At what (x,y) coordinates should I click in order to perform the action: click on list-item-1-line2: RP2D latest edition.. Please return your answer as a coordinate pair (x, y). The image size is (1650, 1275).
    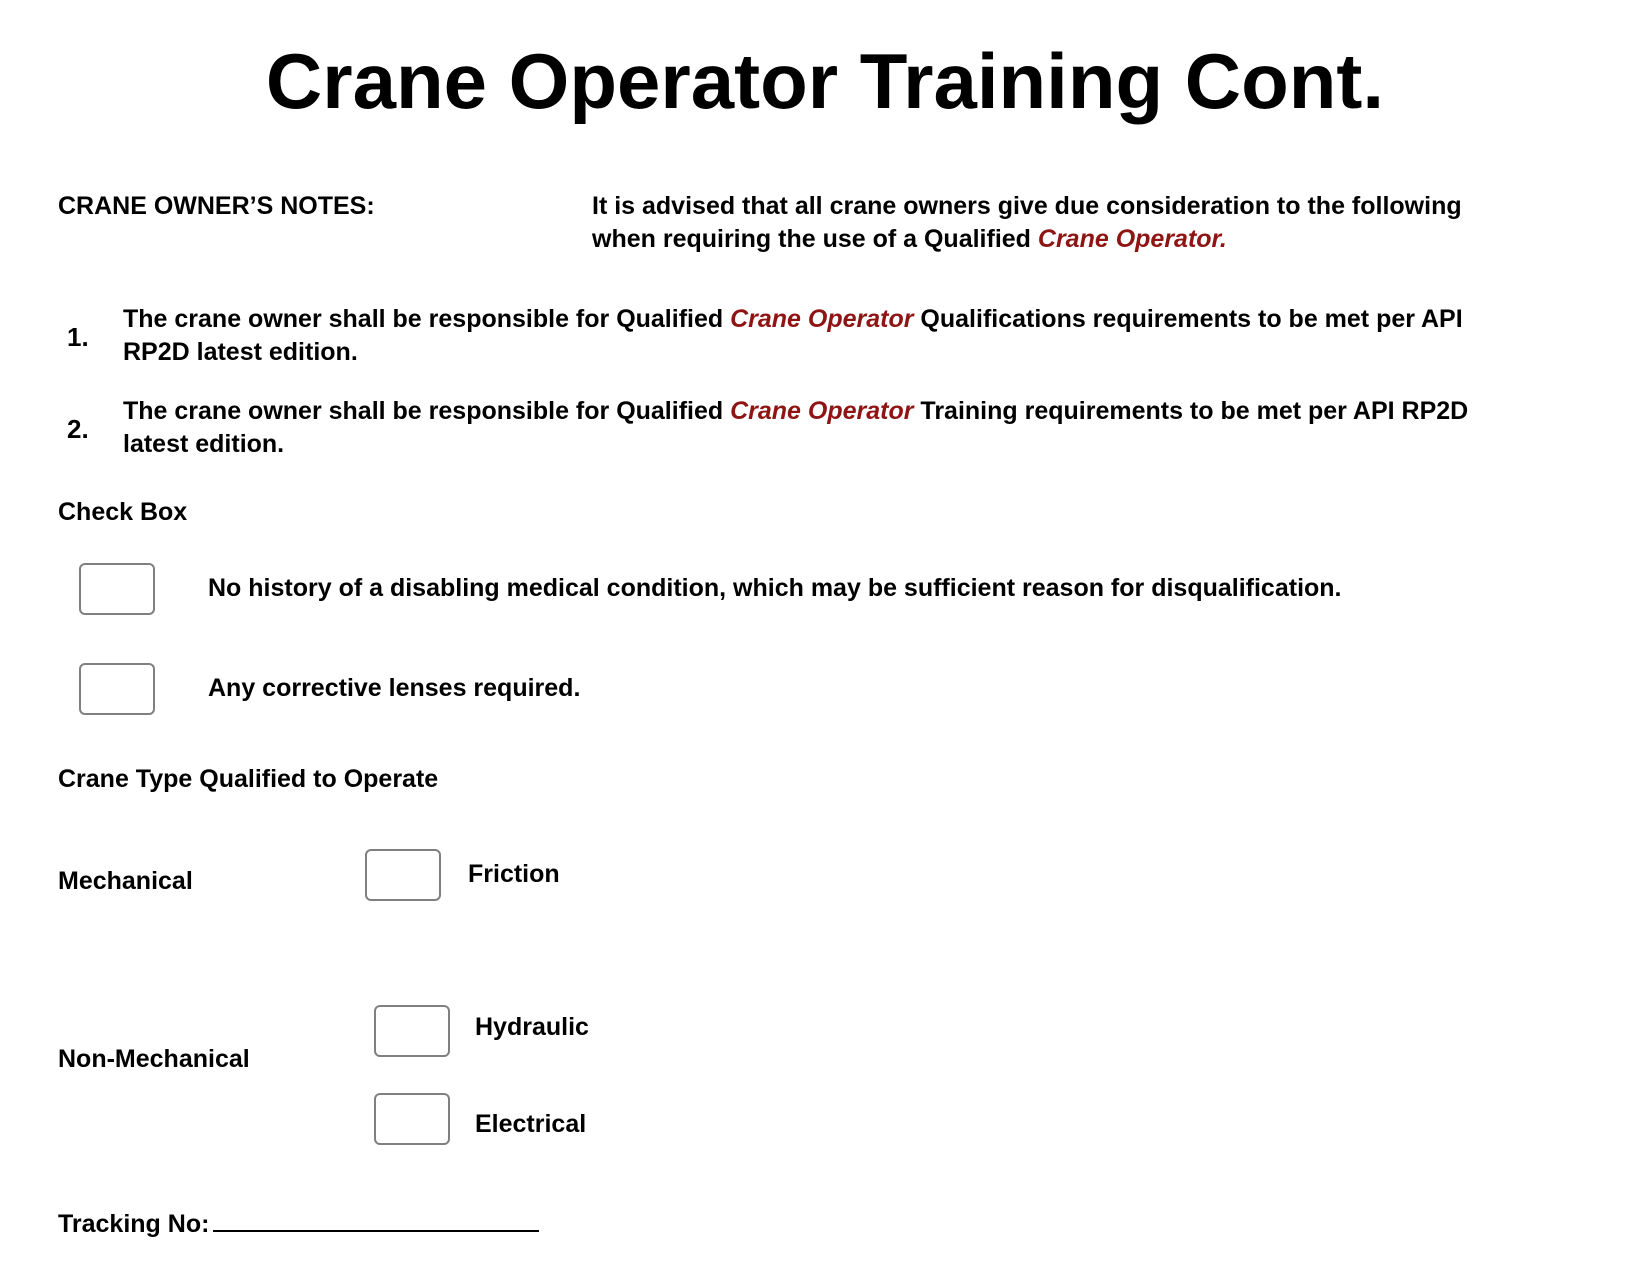
    Looking at the image, I should click on (240, 352).